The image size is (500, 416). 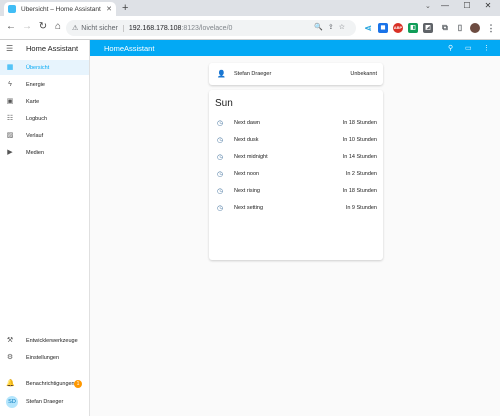 I want to click on menu-icon: ☰, so click(x=12, y=48).